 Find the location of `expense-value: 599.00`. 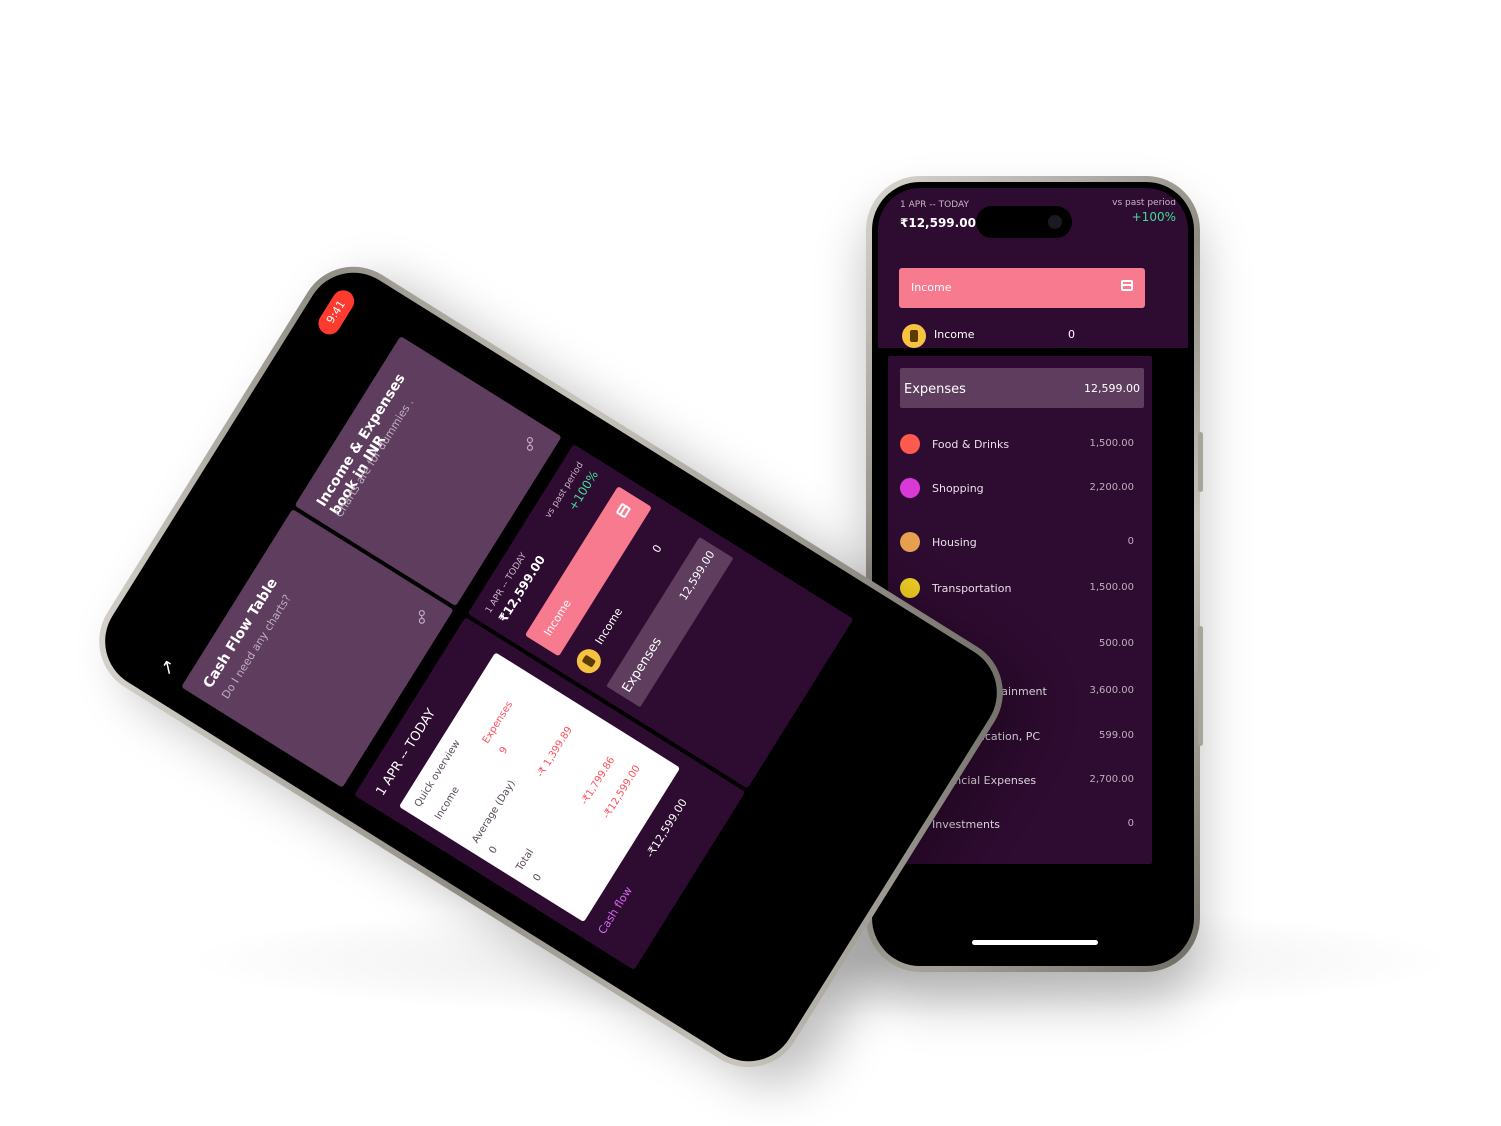

expense-value: 599.00 is located at coordinates (1116, 735).